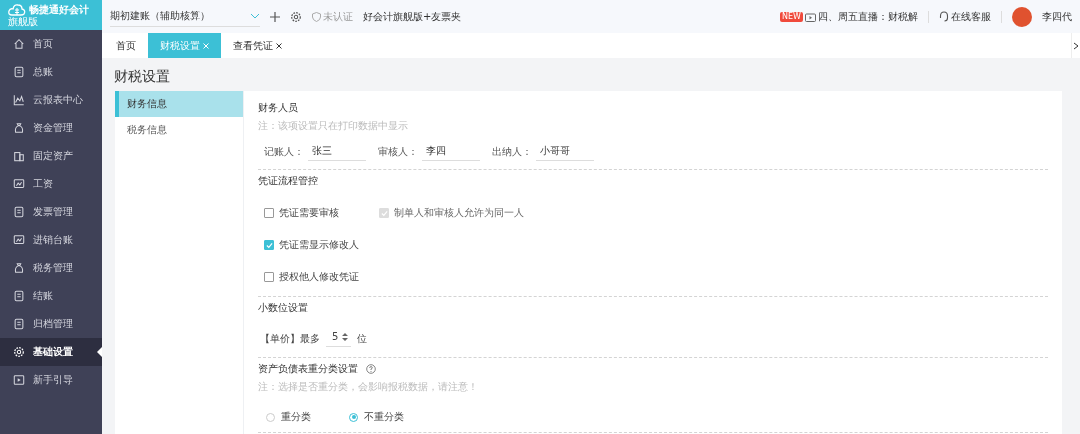 This screenshot has height=434, width=1080. What do you see at coordinates (19, 380) in the screenshot?
I see `video-icon` at bounding box center [19, 380].